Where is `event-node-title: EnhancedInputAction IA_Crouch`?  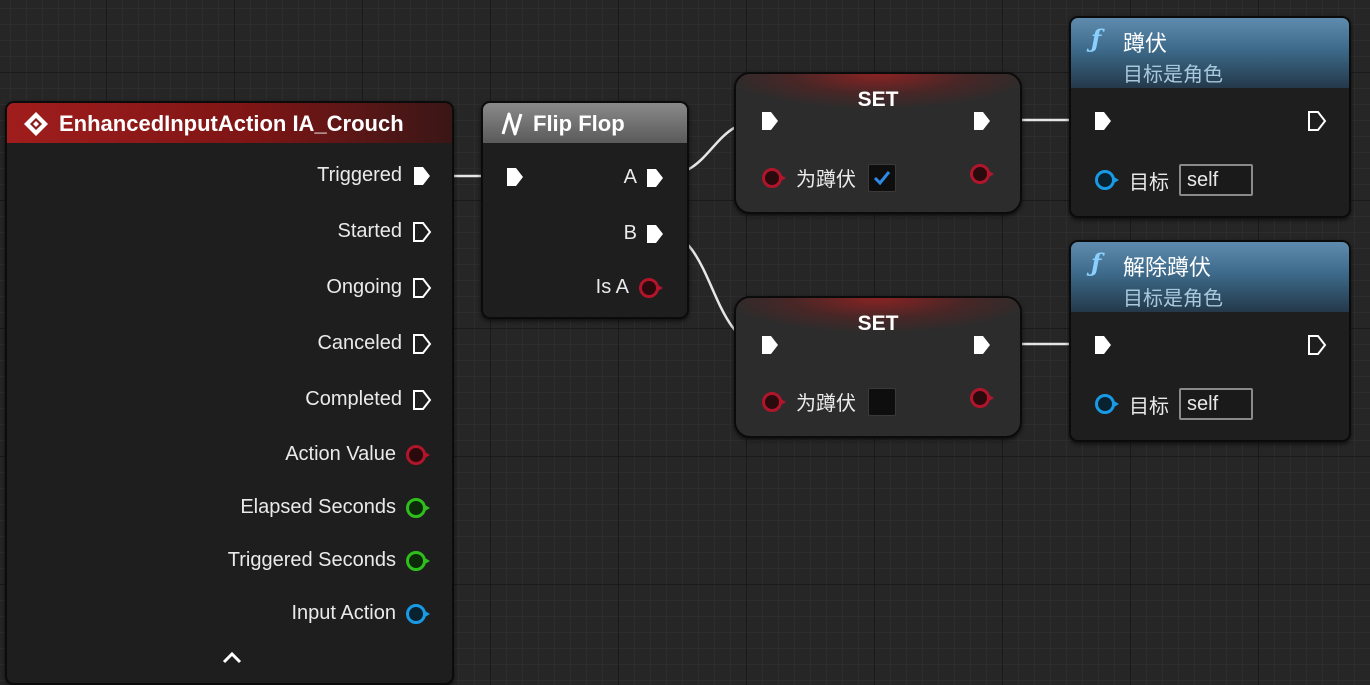 event-node-title: EnhancedInputAction IA_Crouch is located at coordinates (231, 123).